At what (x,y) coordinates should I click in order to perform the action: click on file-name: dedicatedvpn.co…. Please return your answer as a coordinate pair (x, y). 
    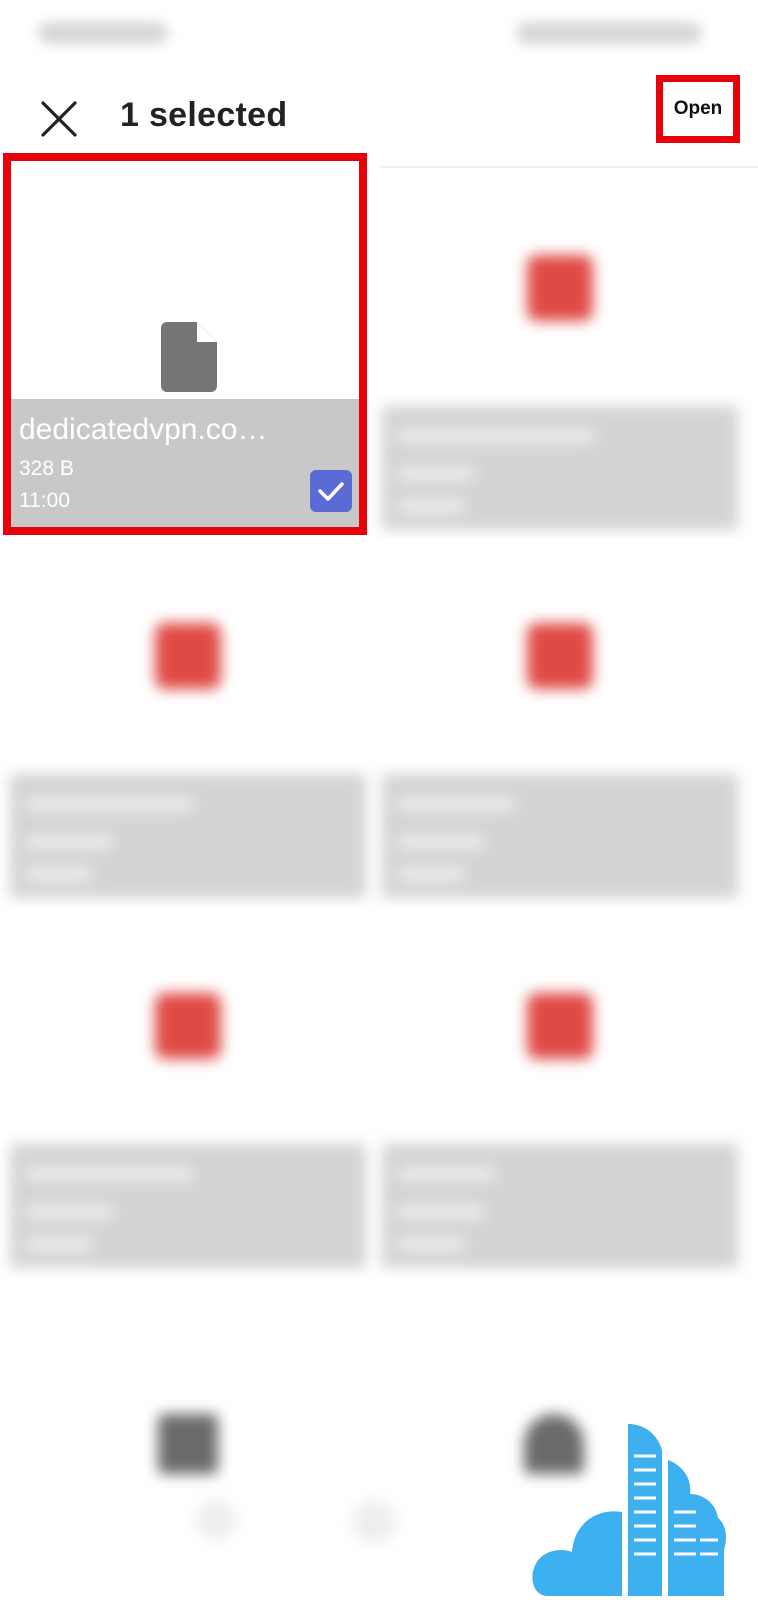
    Looking at the image, I should click on (143, 429).